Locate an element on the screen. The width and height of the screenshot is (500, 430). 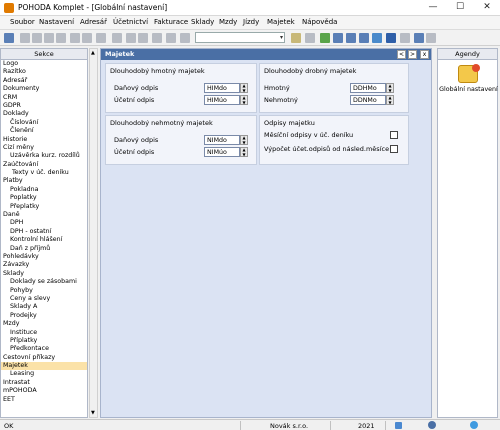
dnm-ucetni-spinner: ▲ ▼ is located at coordinates (244, 152).